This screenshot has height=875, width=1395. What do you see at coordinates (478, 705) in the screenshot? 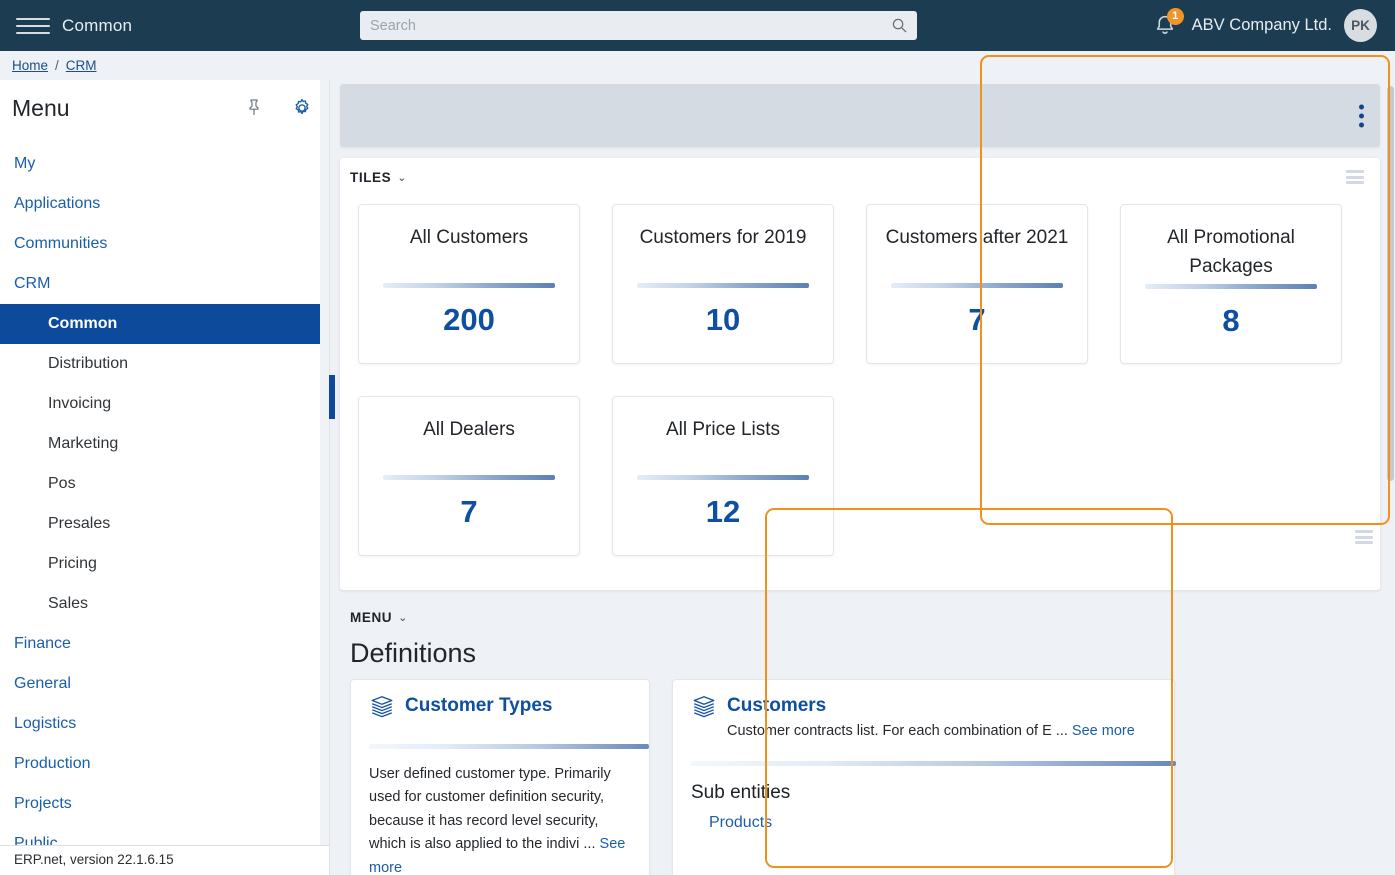
I see `card-title: Customer Types` at bounding box center [478, 705].